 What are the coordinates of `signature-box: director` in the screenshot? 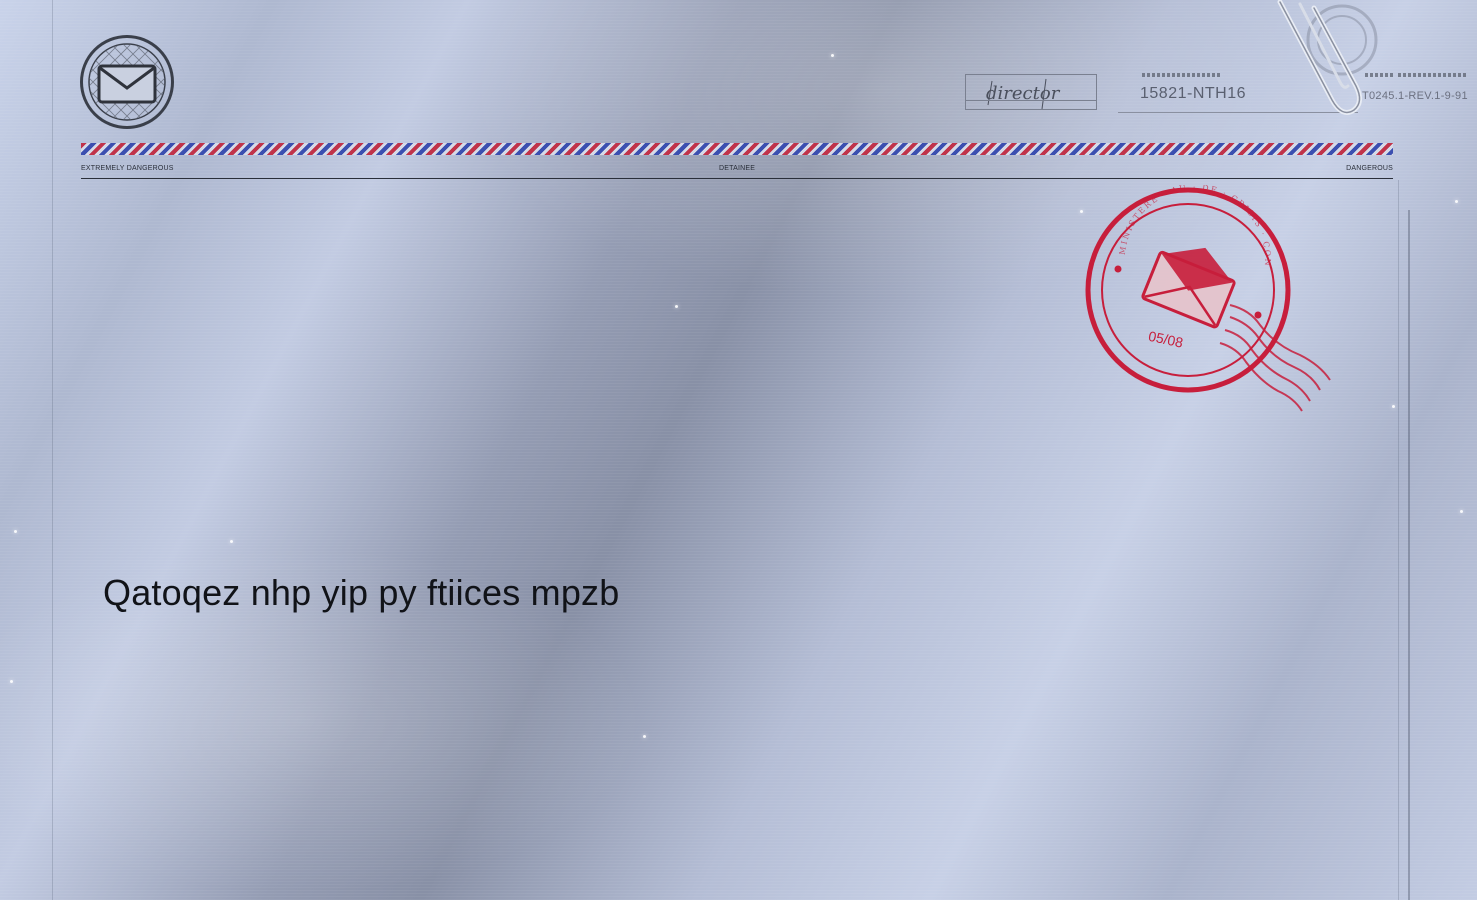 It's located at (1031, 92).